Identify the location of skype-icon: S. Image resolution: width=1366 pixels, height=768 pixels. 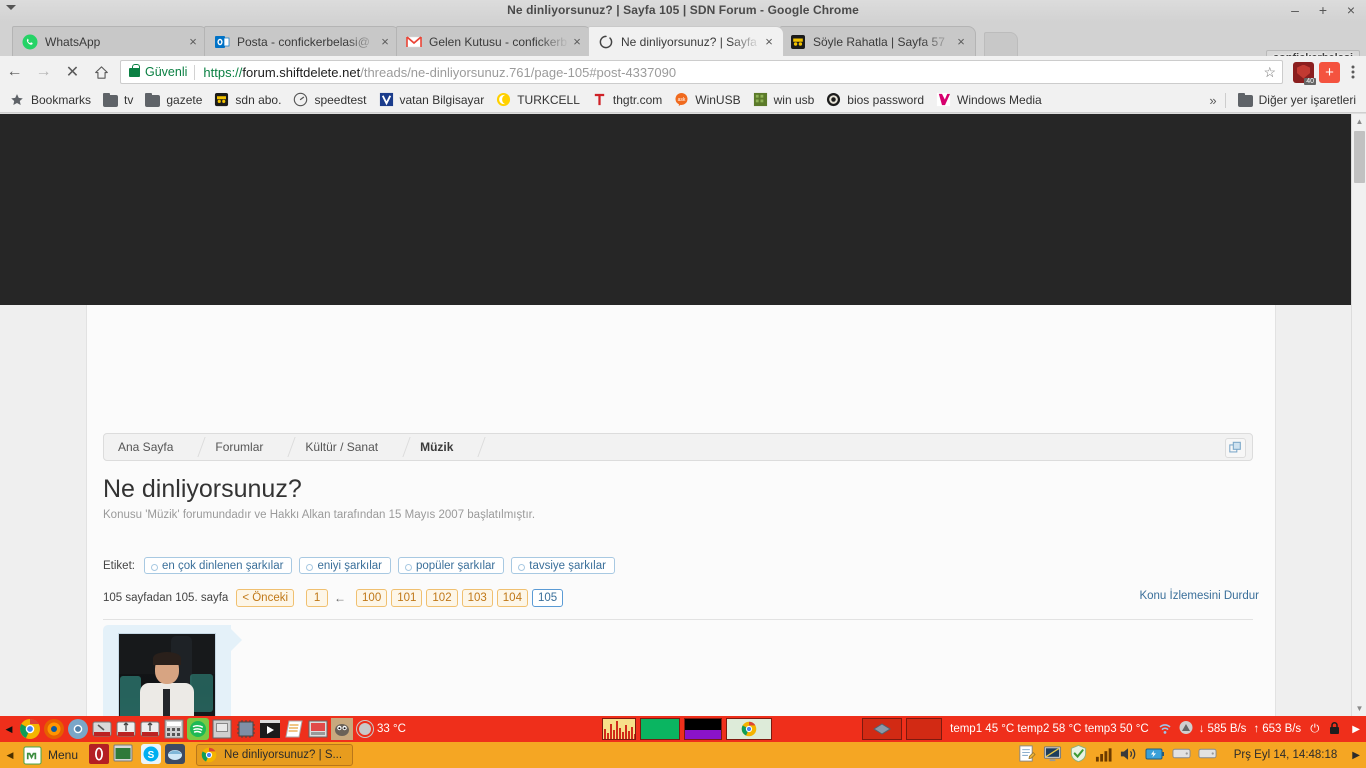
(152, 755).